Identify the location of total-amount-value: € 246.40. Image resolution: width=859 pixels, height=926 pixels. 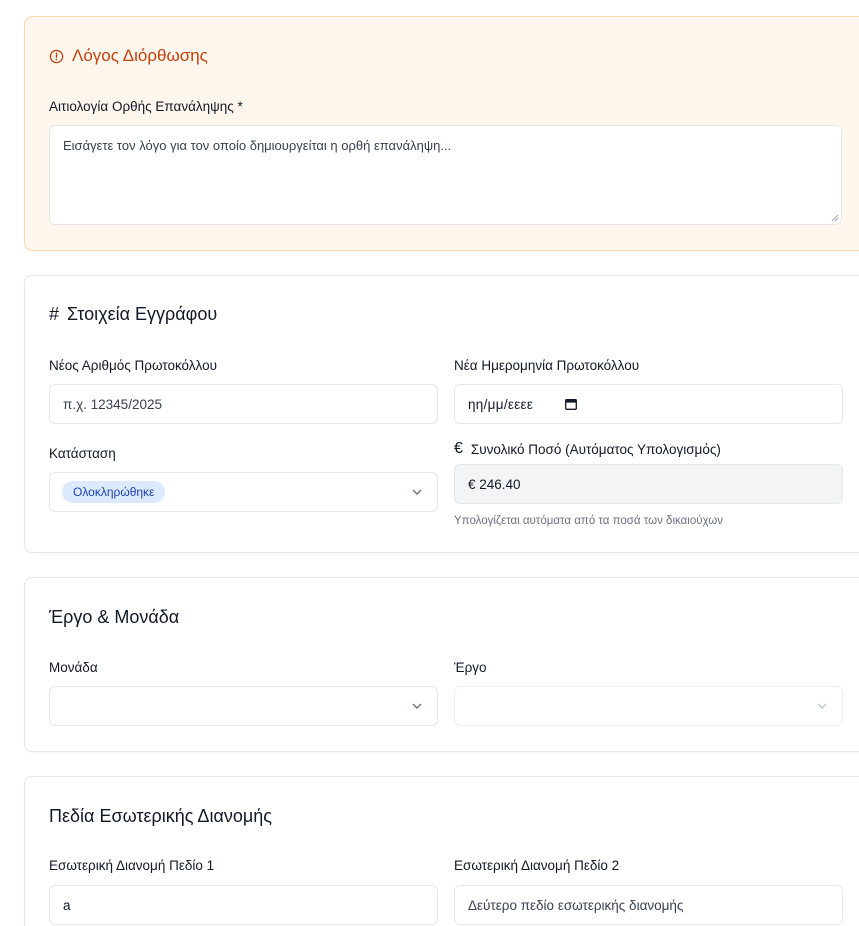
(494, 484).